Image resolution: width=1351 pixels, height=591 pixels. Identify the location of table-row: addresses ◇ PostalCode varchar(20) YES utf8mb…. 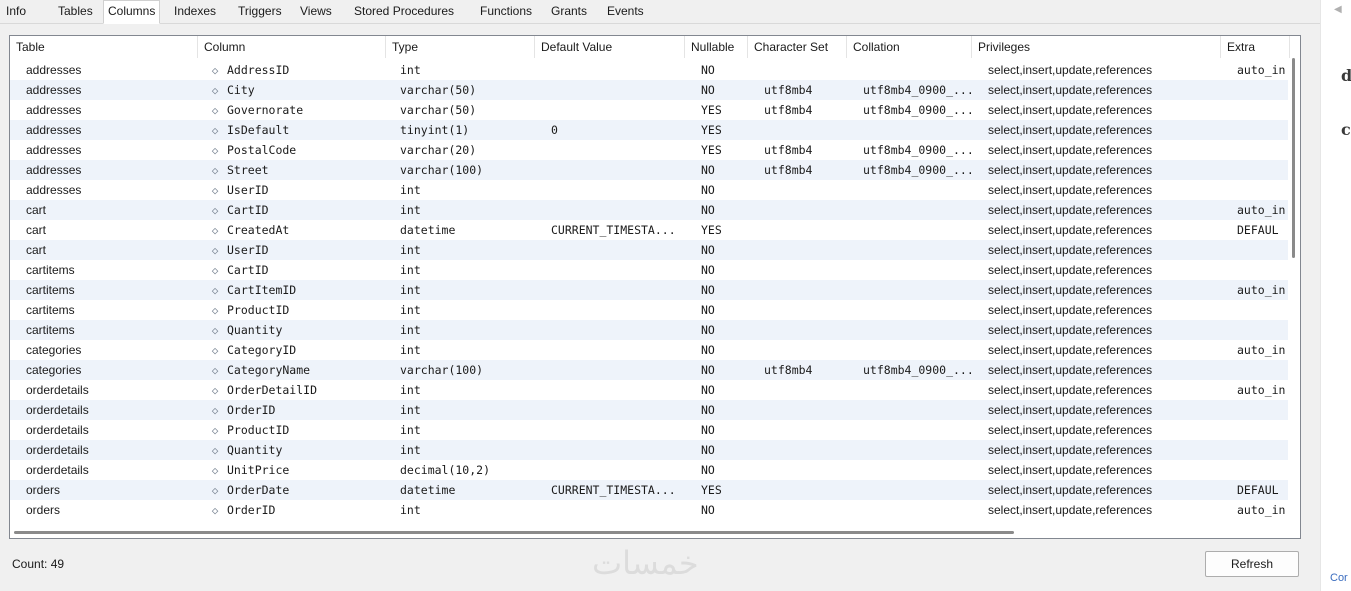
(650, 150).